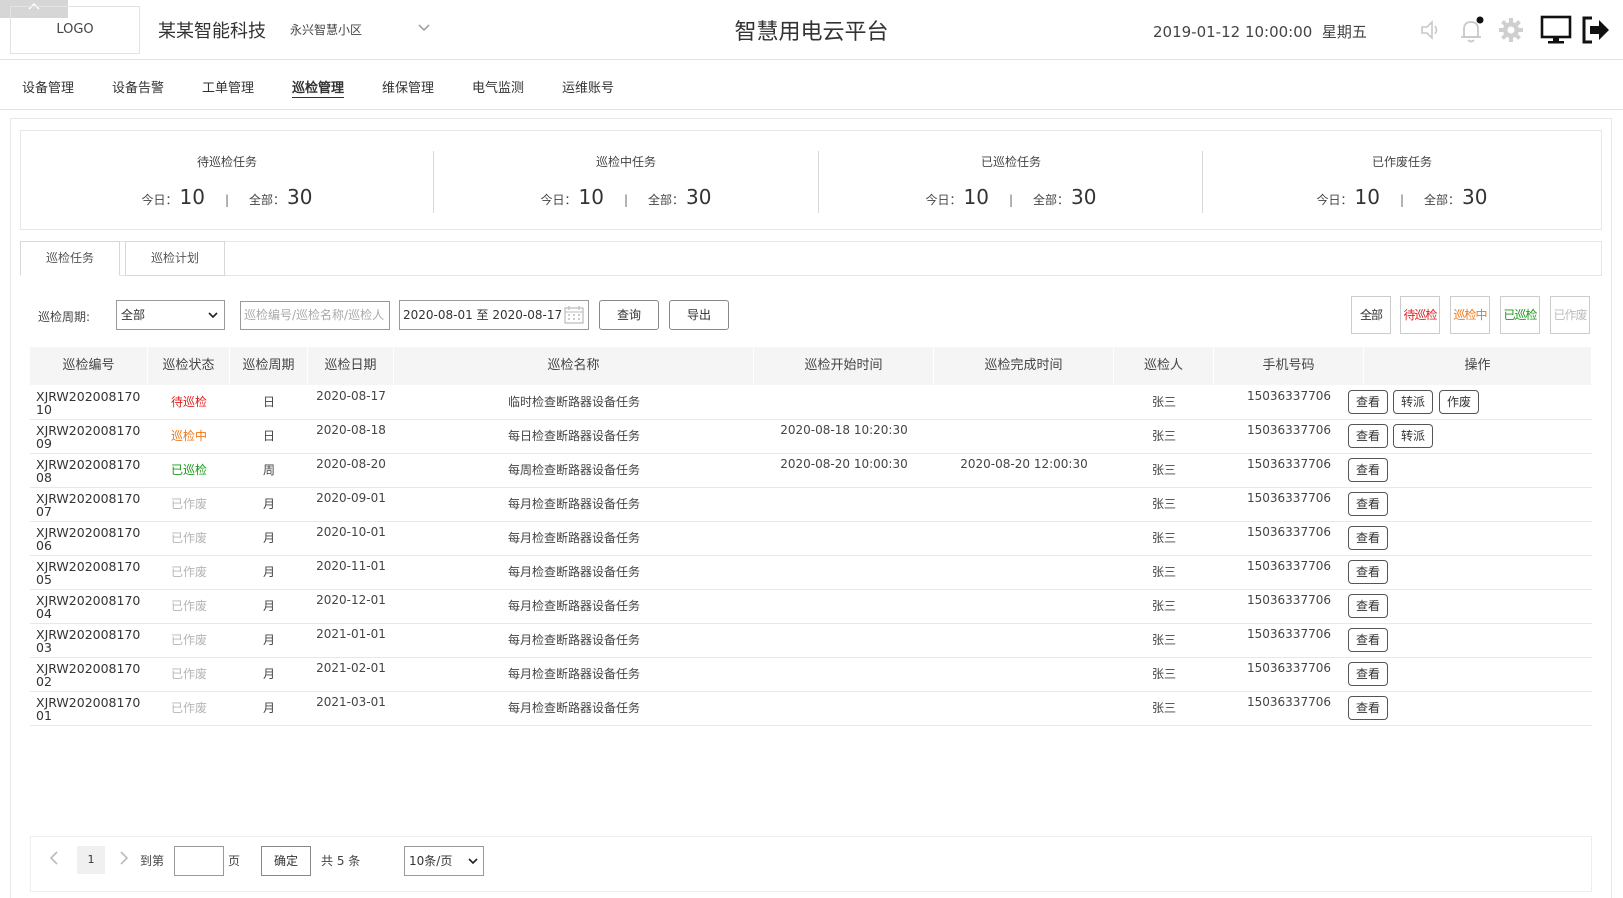 The height and width of the screenshot is (898, 1623). I want to click on nav-device-management: 设备管理, so click(48, 86).